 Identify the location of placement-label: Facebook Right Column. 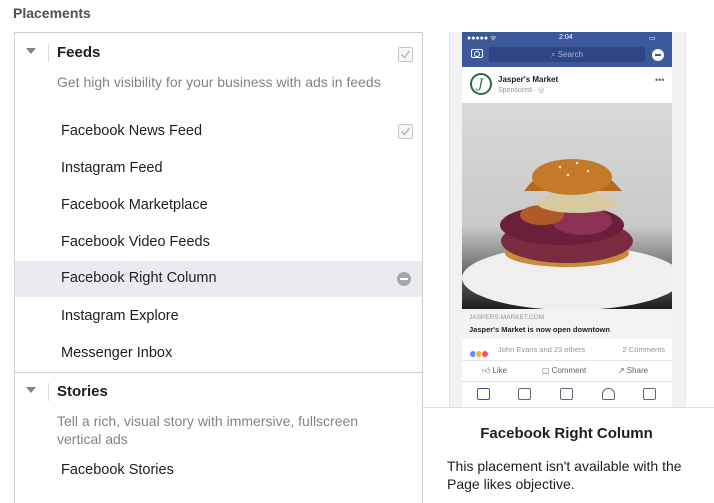
(139, 278).